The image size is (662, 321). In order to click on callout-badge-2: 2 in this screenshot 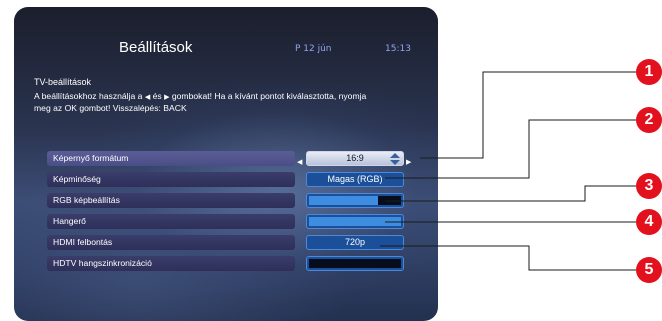, I will do `click(649, 120)`.